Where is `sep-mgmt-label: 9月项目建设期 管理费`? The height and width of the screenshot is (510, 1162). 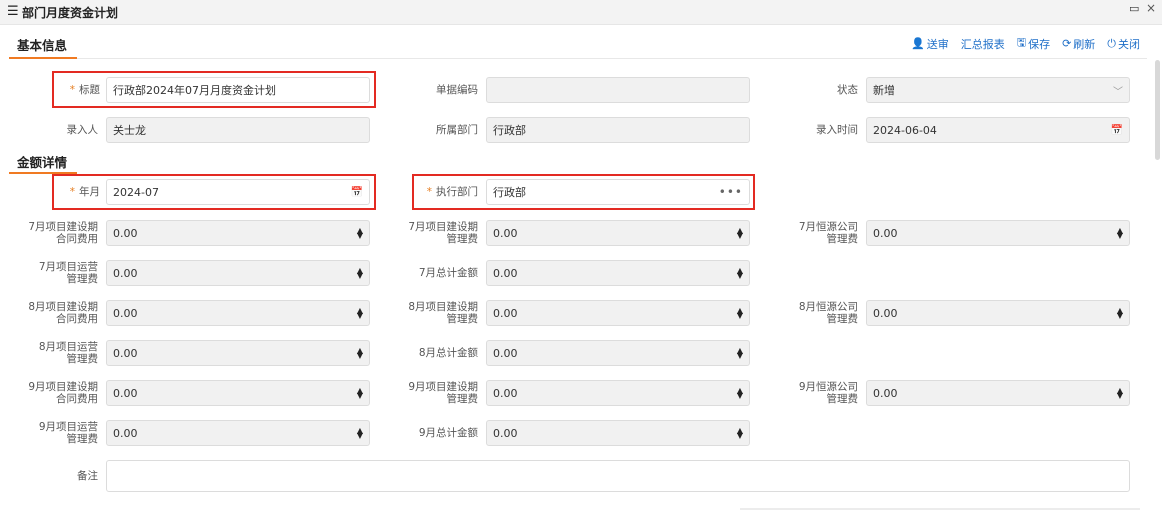 sep-mgmt-label: 9月项目建设期 管理费 is located at coordinates (443, 393).